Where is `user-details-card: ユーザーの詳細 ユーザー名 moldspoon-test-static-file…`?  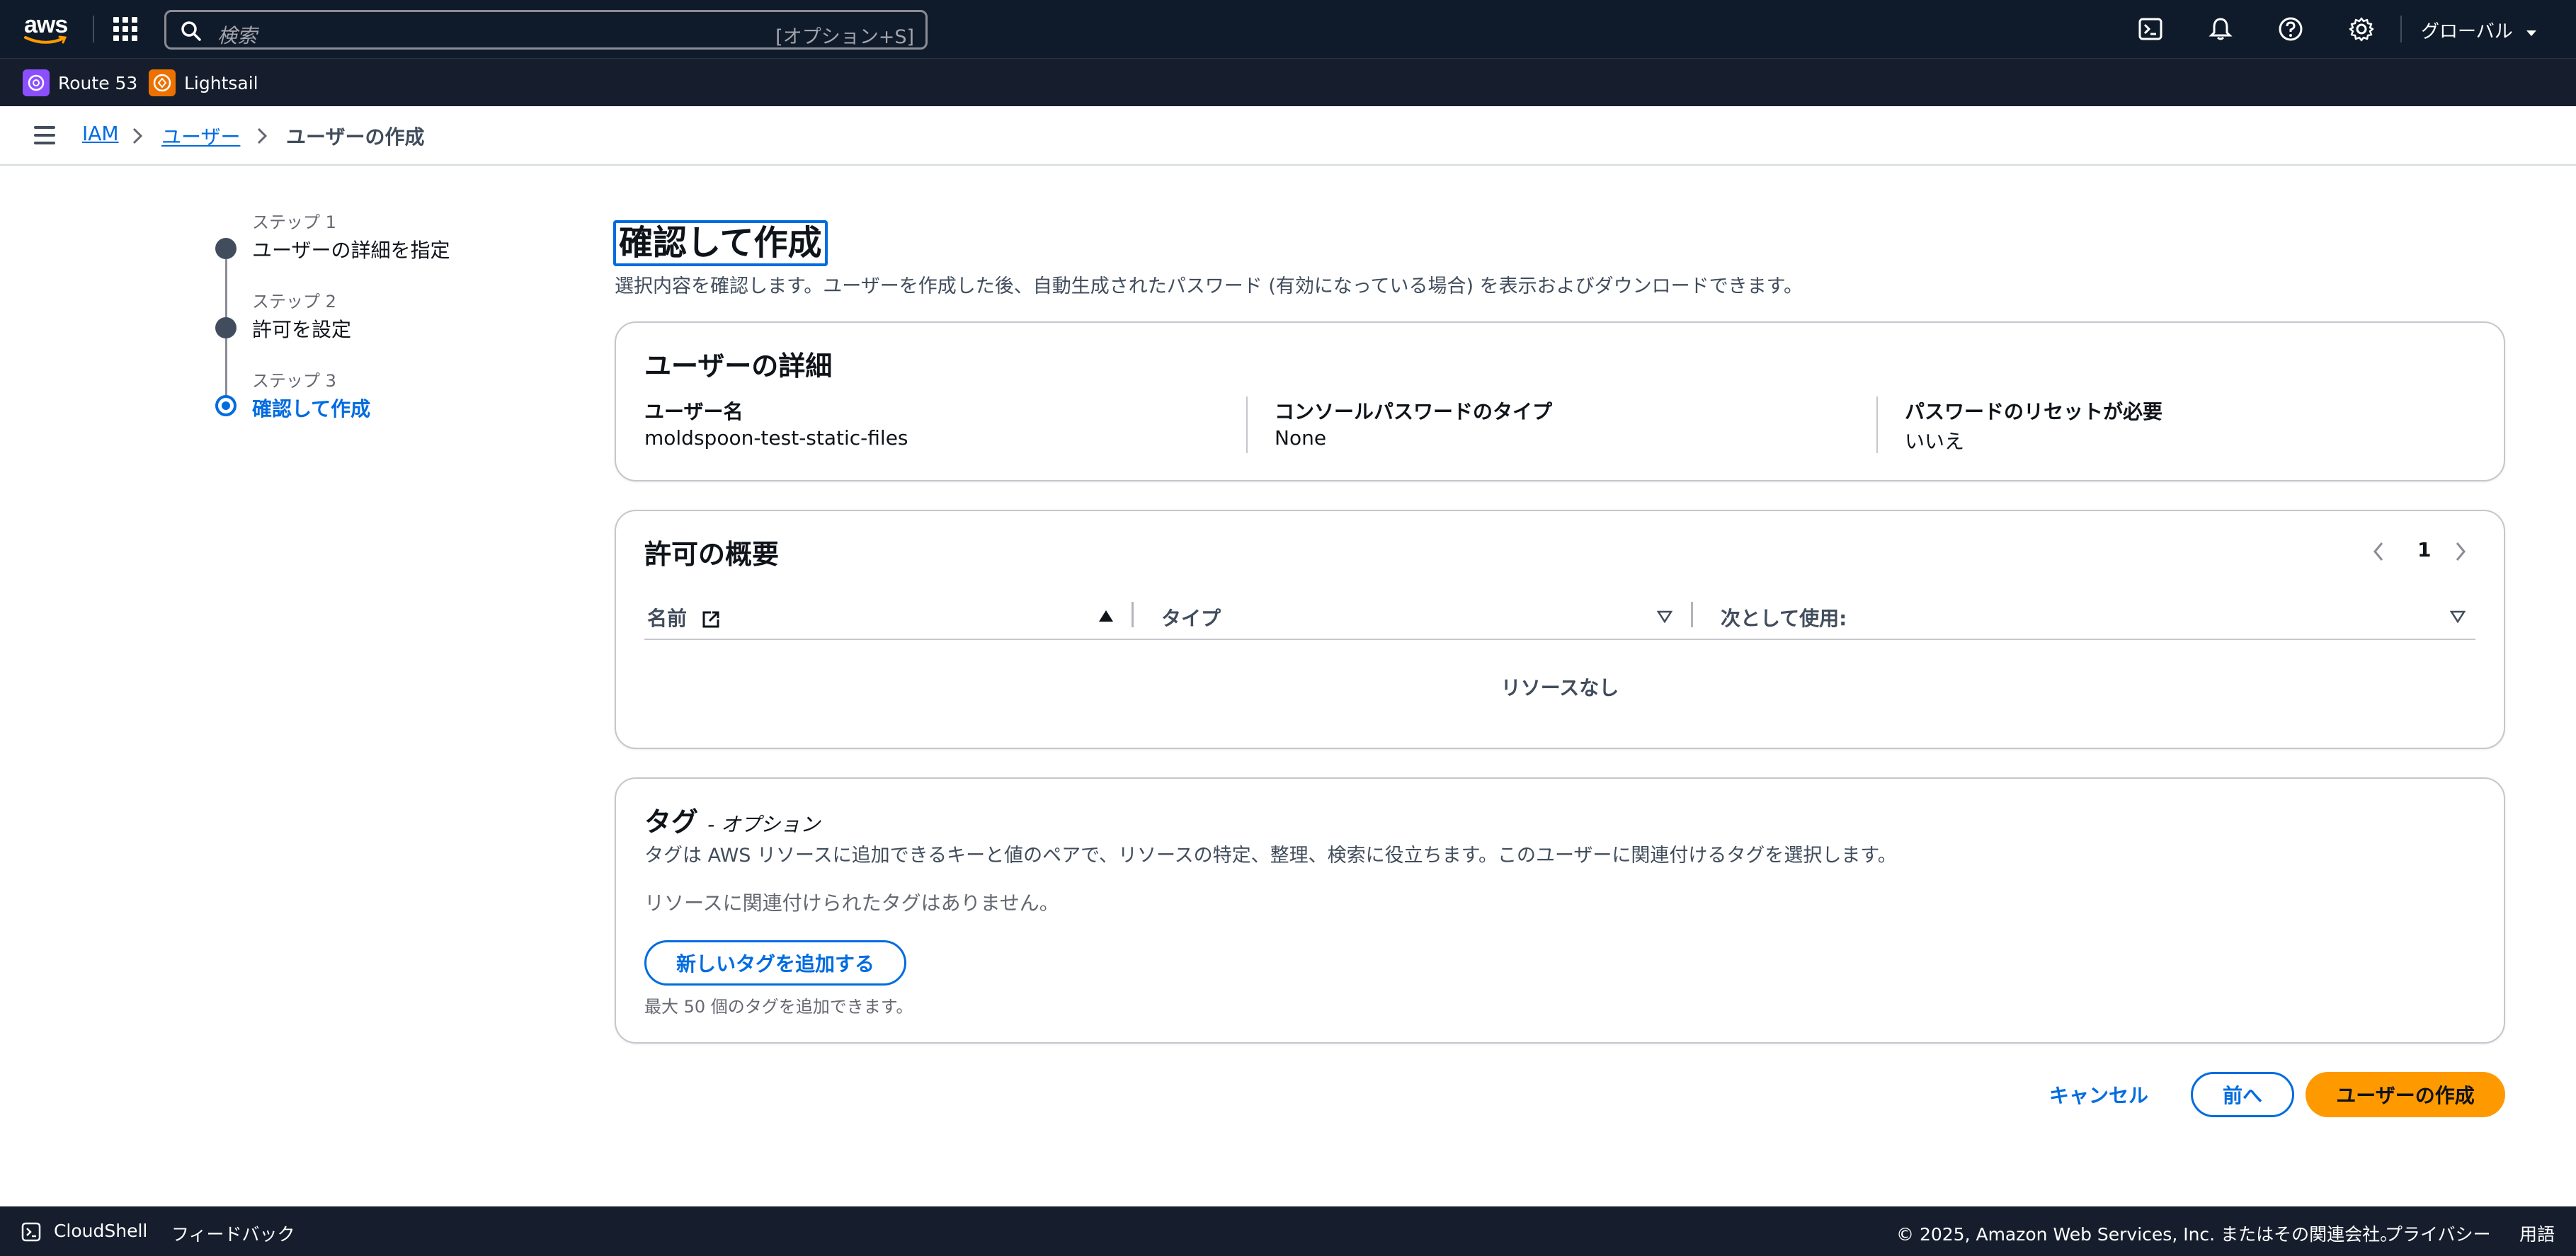
user-details-card: ユーザーの詳細 ユーザー名 moldspoon-test-static-file… is located at coordinates (1560, 401).